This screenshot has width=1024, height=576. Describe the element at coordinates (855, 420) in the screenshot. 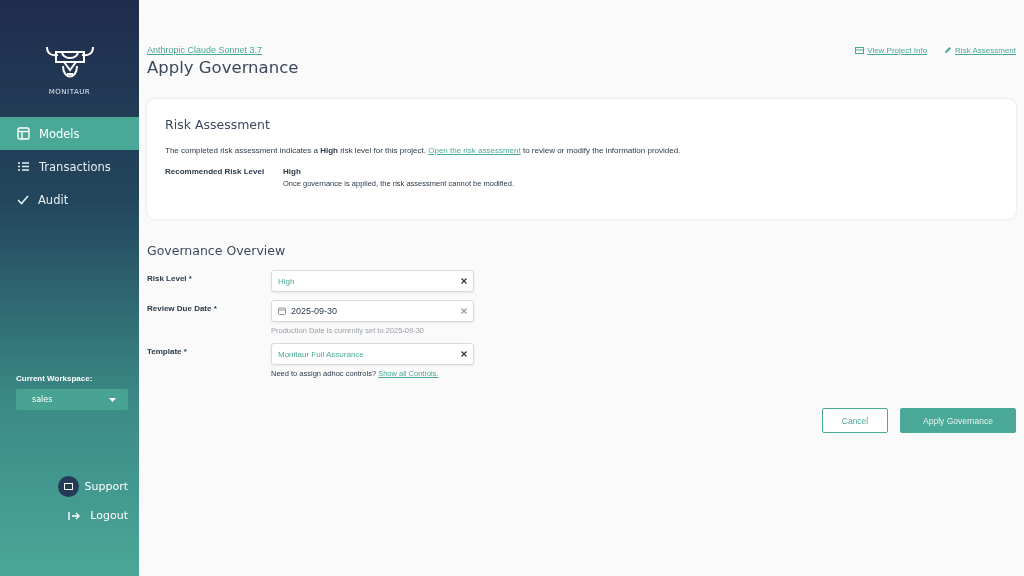

I see `cancel-button: Cancel` at that location.